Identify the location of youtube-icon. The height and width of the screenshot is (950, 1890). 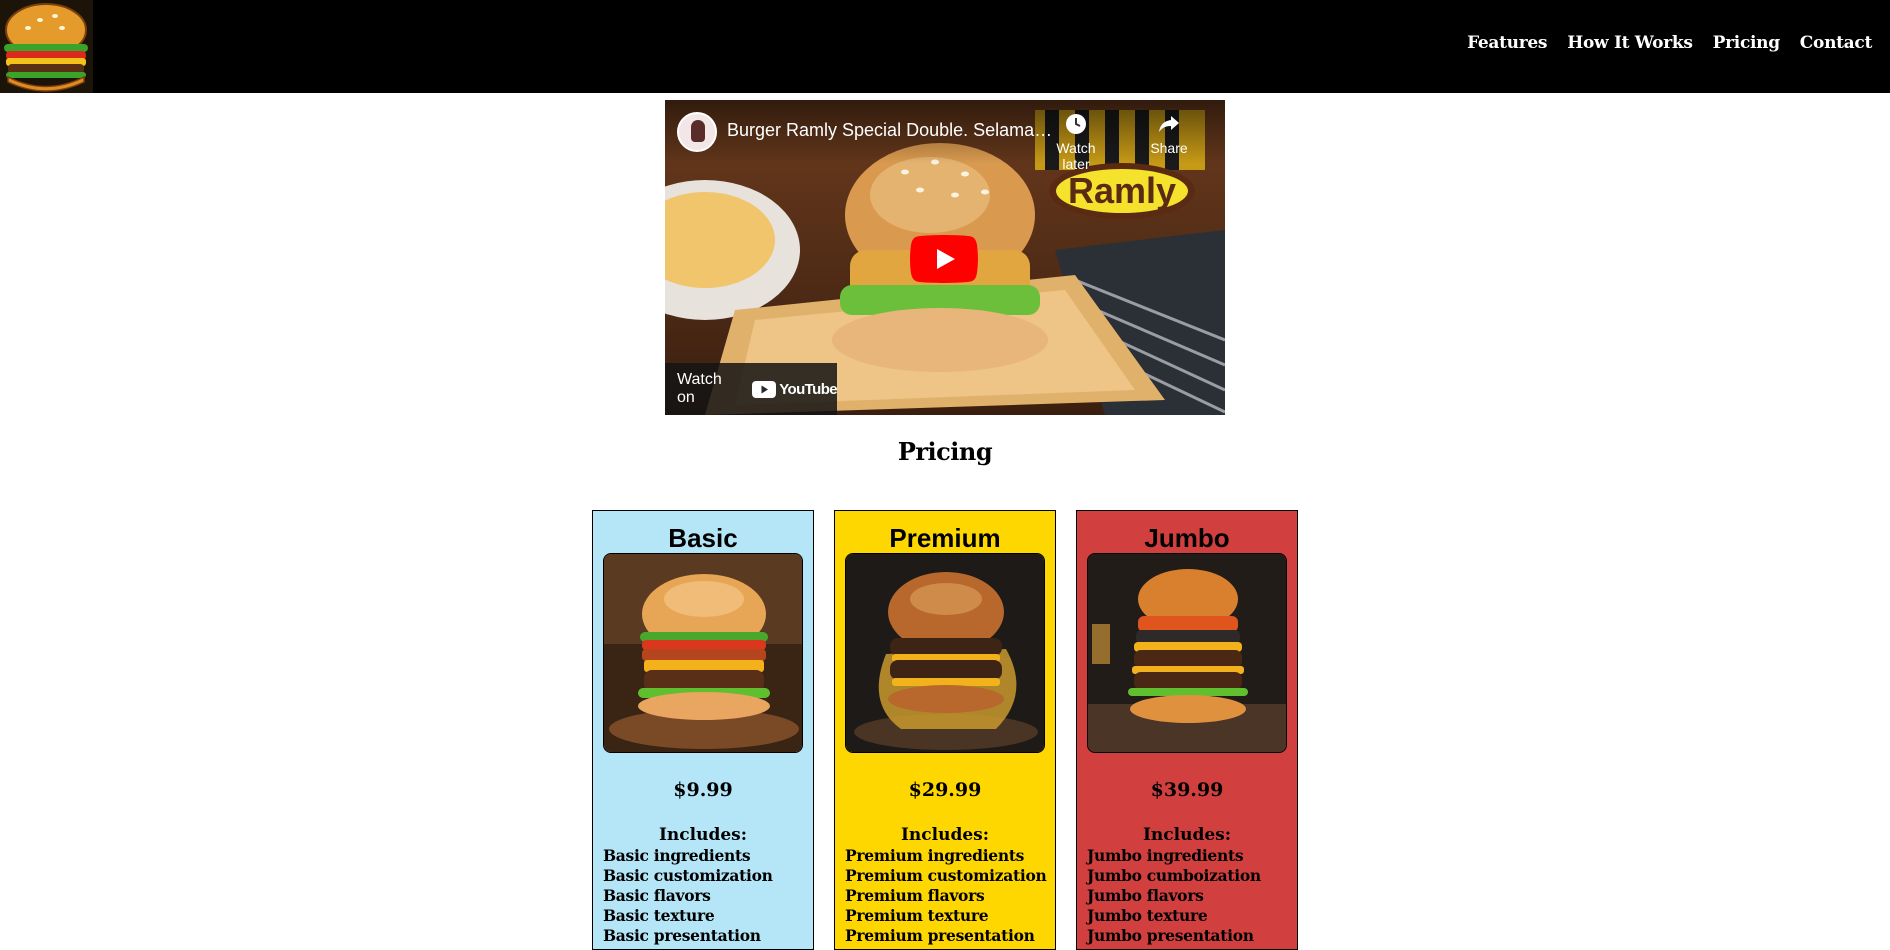
(764, 389).